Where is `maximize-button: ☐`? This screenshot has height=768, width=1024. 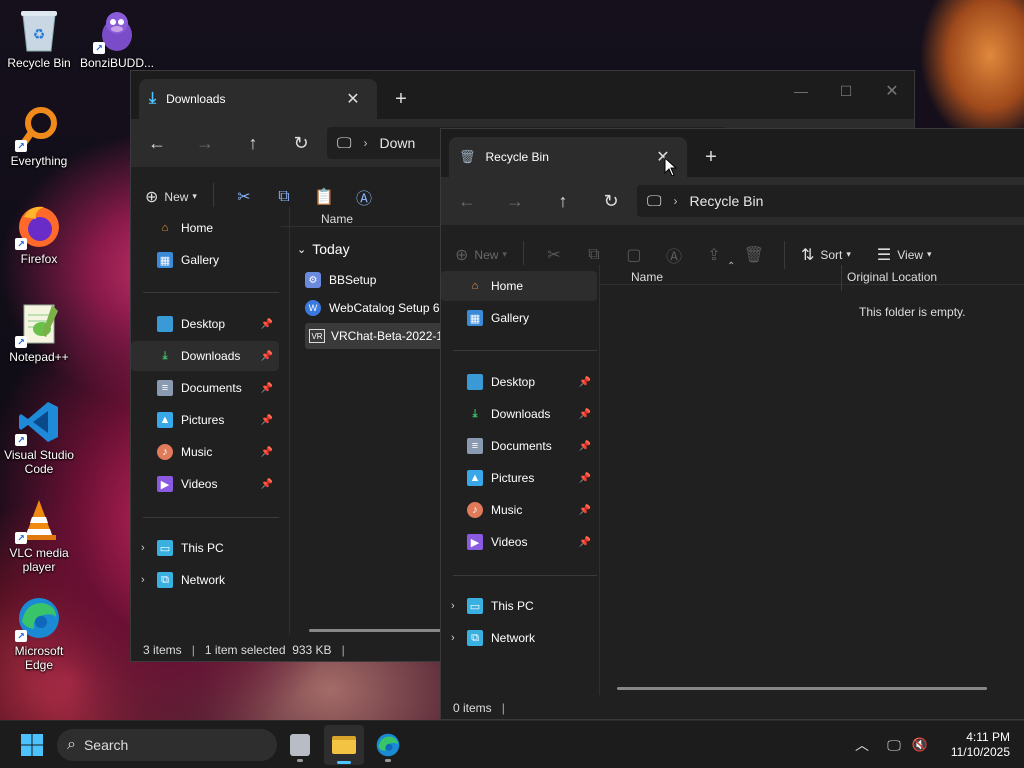 maximize-button: ☐ is located at coordinates (846, 91).